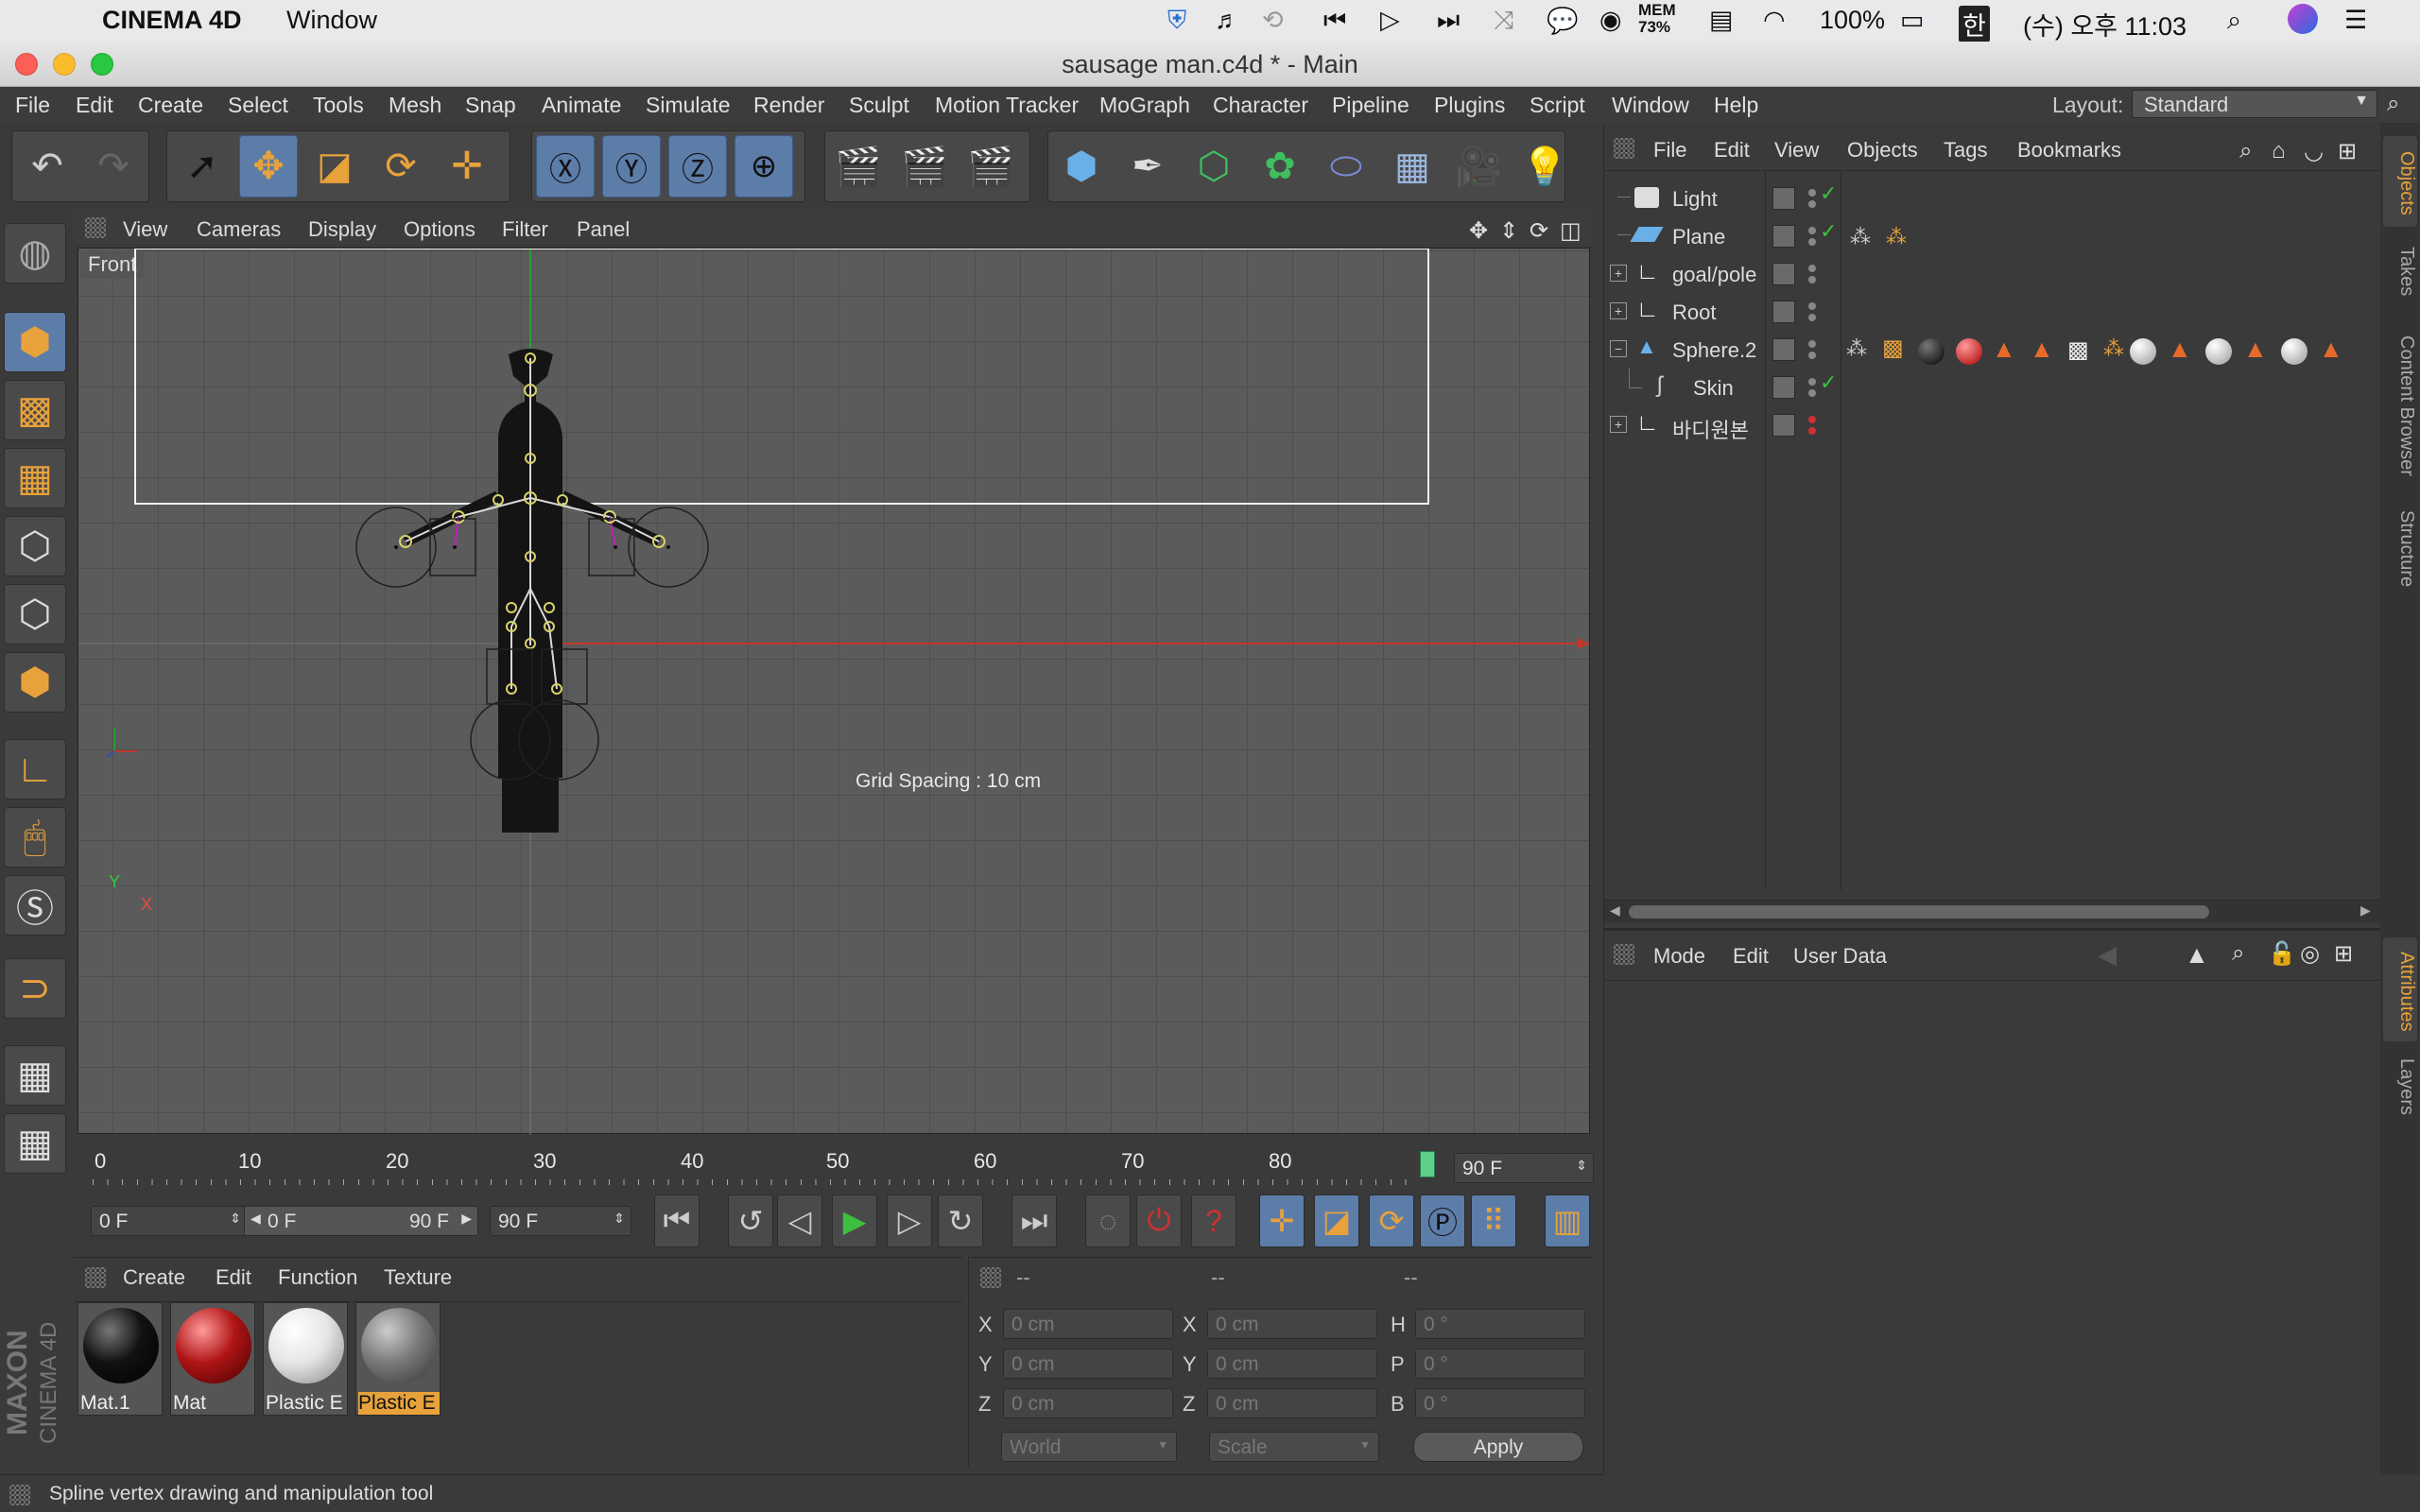 The height and width of the screenshot is (1512, 2420). Describe the element at coordinates (439, 229) in the screenshot. I see `viewport-menu-options: Options` at that location.